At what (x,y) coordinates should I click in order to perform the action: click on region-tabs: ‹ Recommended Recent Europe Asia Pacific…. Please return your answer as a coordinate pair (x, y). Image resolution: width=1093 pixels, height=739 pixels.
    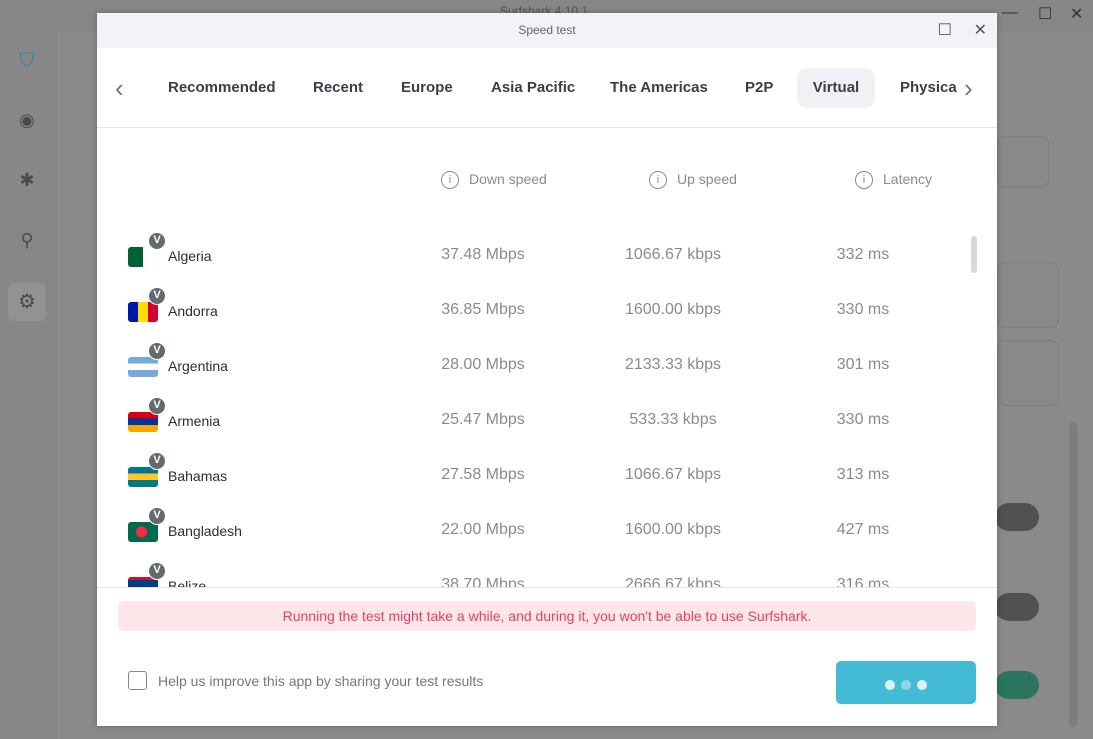
    Looking at the image, I should click on (547, 88).